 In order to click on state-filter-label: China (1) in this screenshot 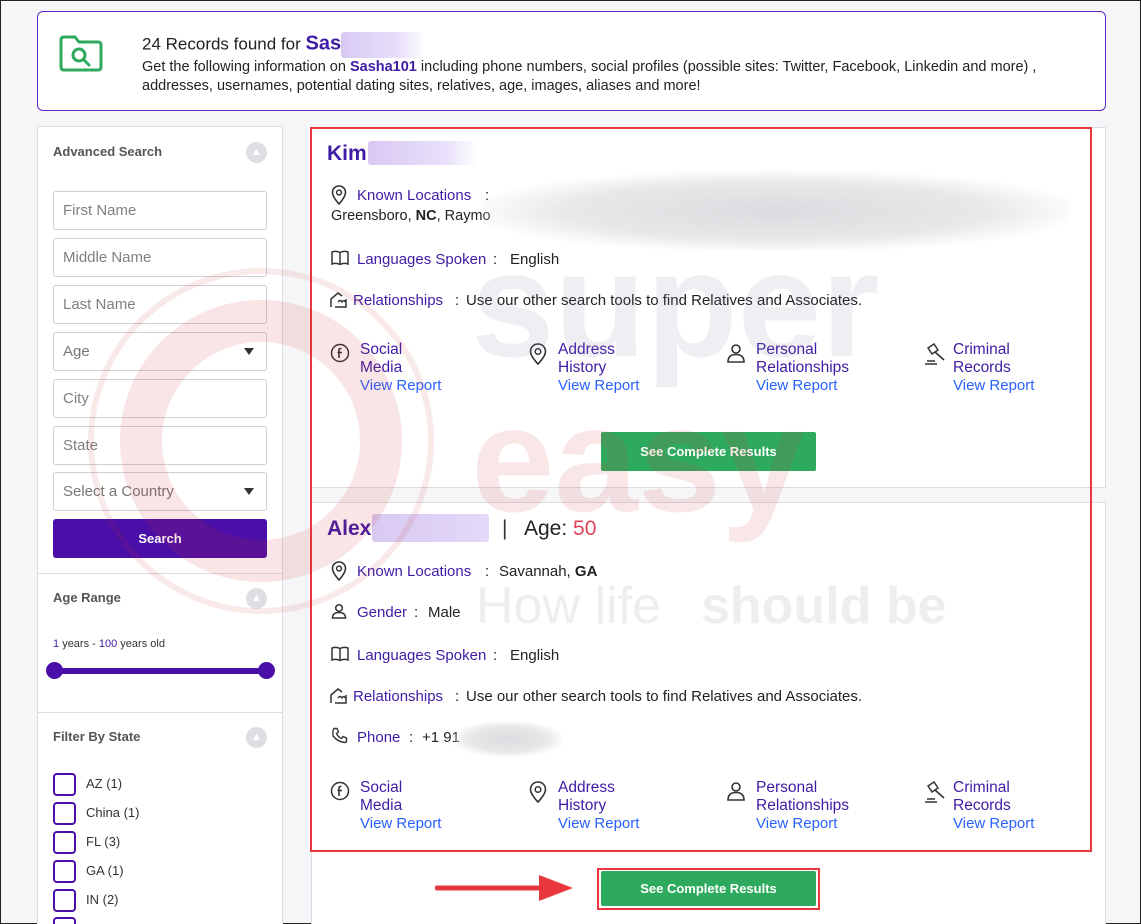, I will do `click(113, 812)`.